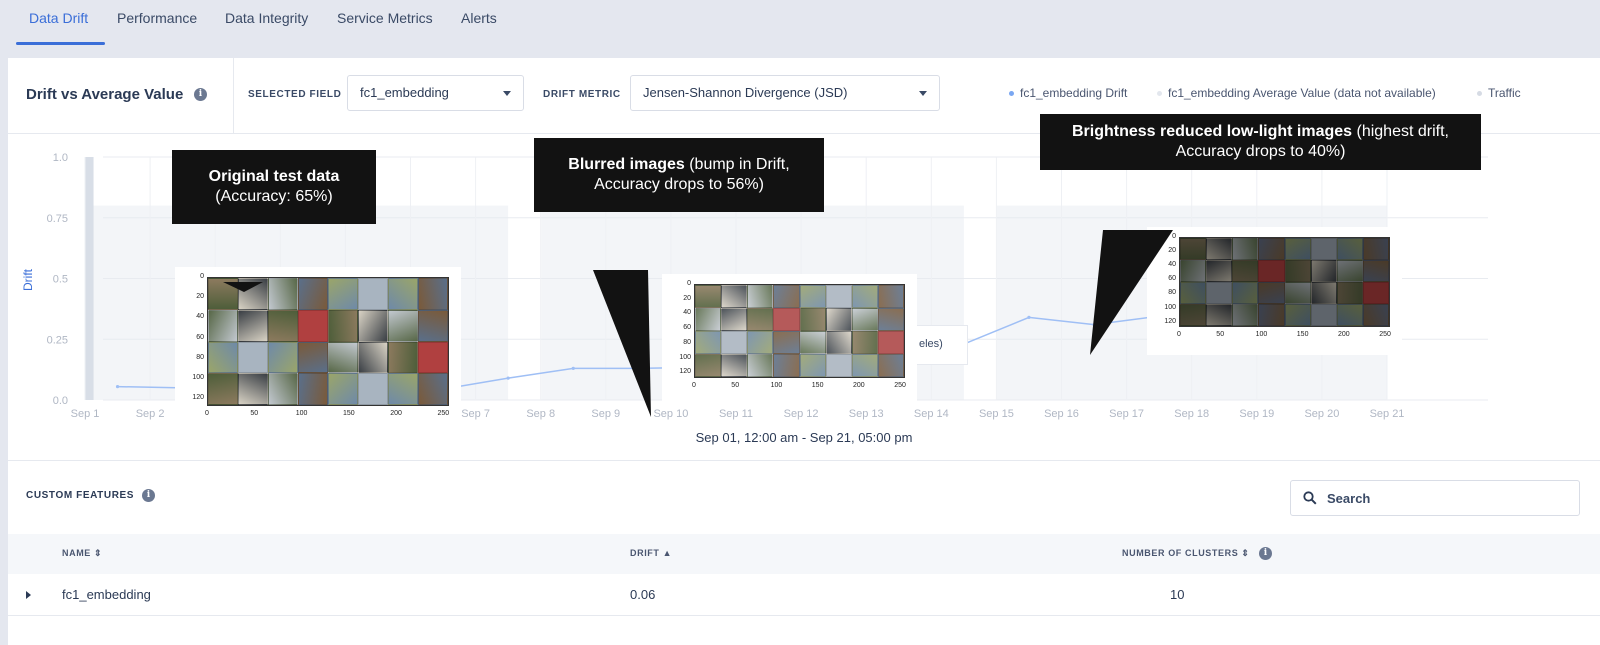  What do you see at coordinates (923, 93) in the screenshot?
I see `chevron-down-icon` at bounding box center [923, 93].